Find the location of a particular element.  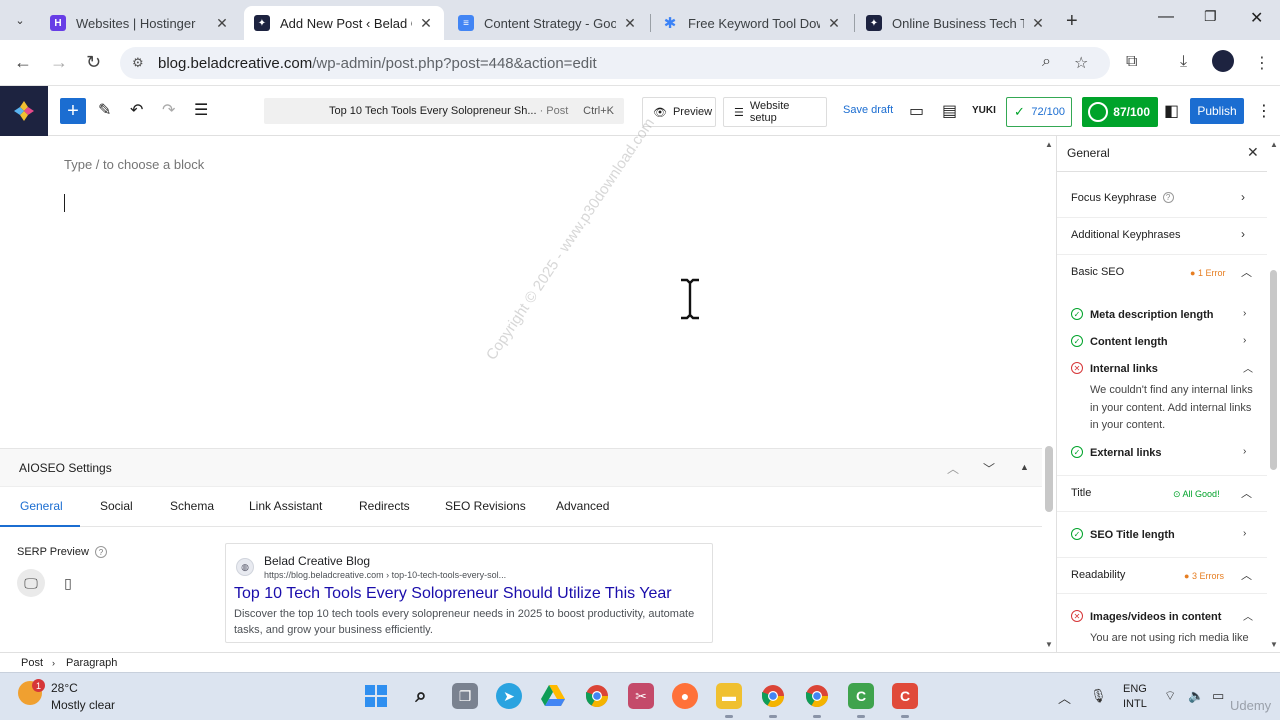

volume-icon: 🔈 is located at coordinates (1196, 696).